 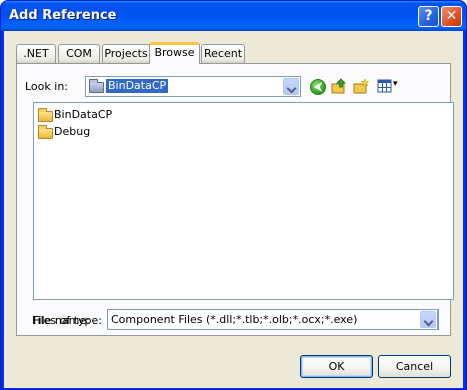 I want to click on files-of-type-label: Files of type:, so click(x=67, y=320).